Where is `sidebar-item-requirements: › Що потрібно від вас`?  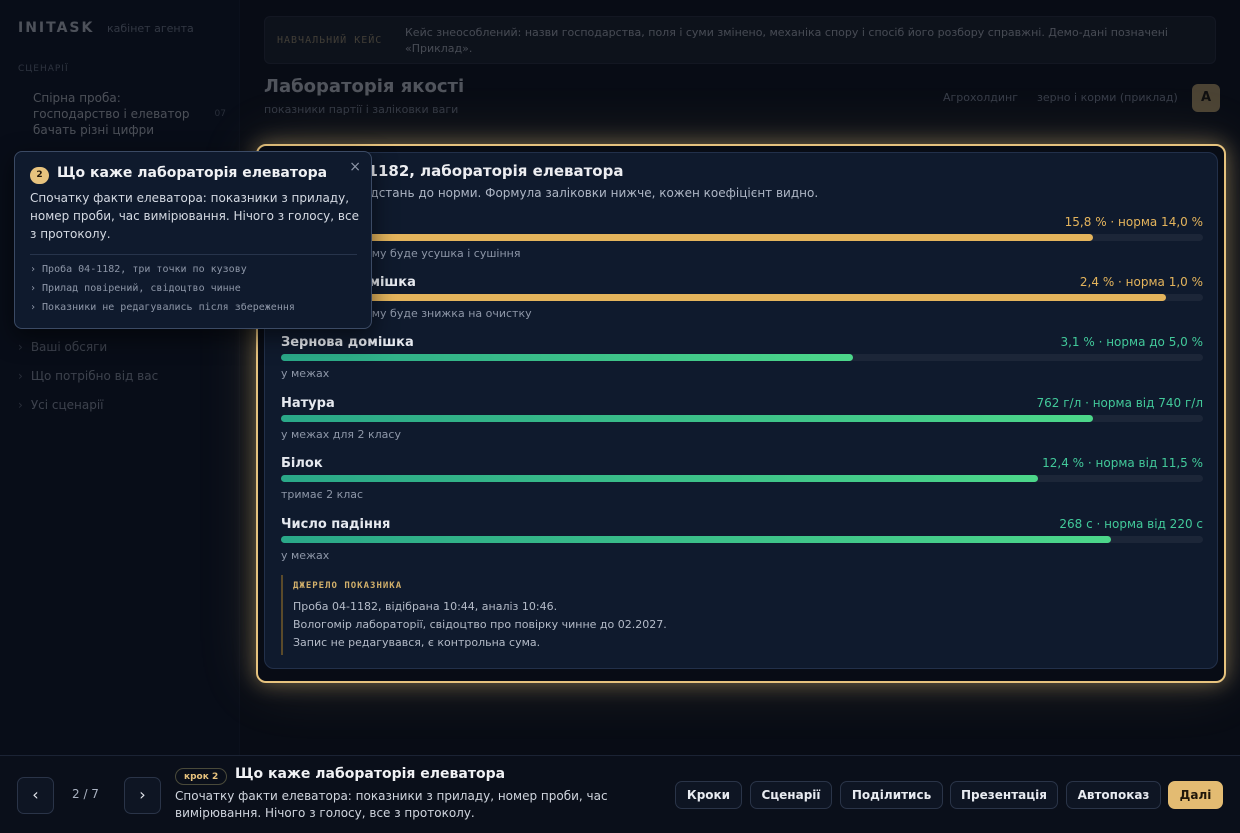 sidebar-item-requirements: › Що потрібно від вас is located at coordinates (88, 376).